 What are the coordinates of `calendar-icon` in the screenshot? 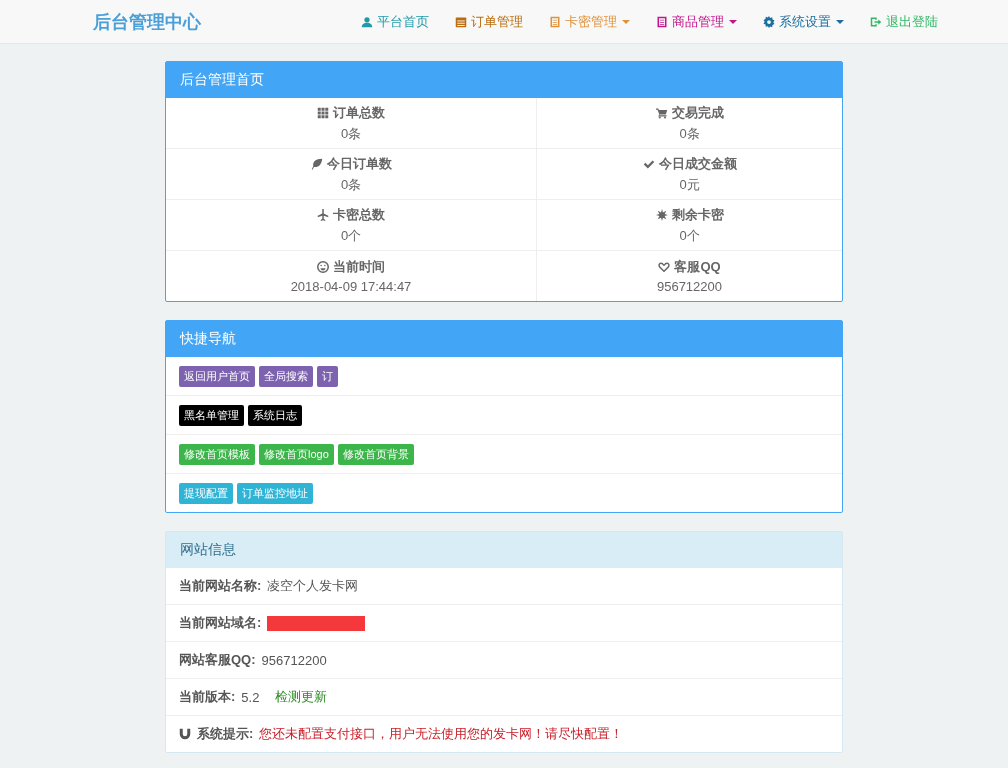 It's located at (461, 21).